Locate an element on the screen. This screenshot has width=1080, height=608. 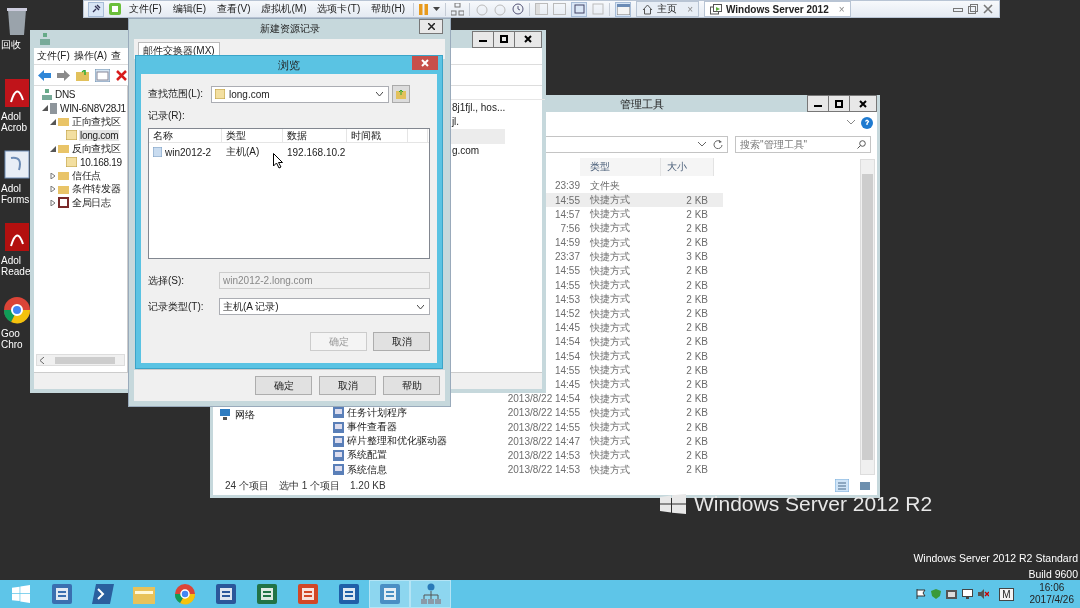
scroll-left-icon is located at coordinates (42, 360).